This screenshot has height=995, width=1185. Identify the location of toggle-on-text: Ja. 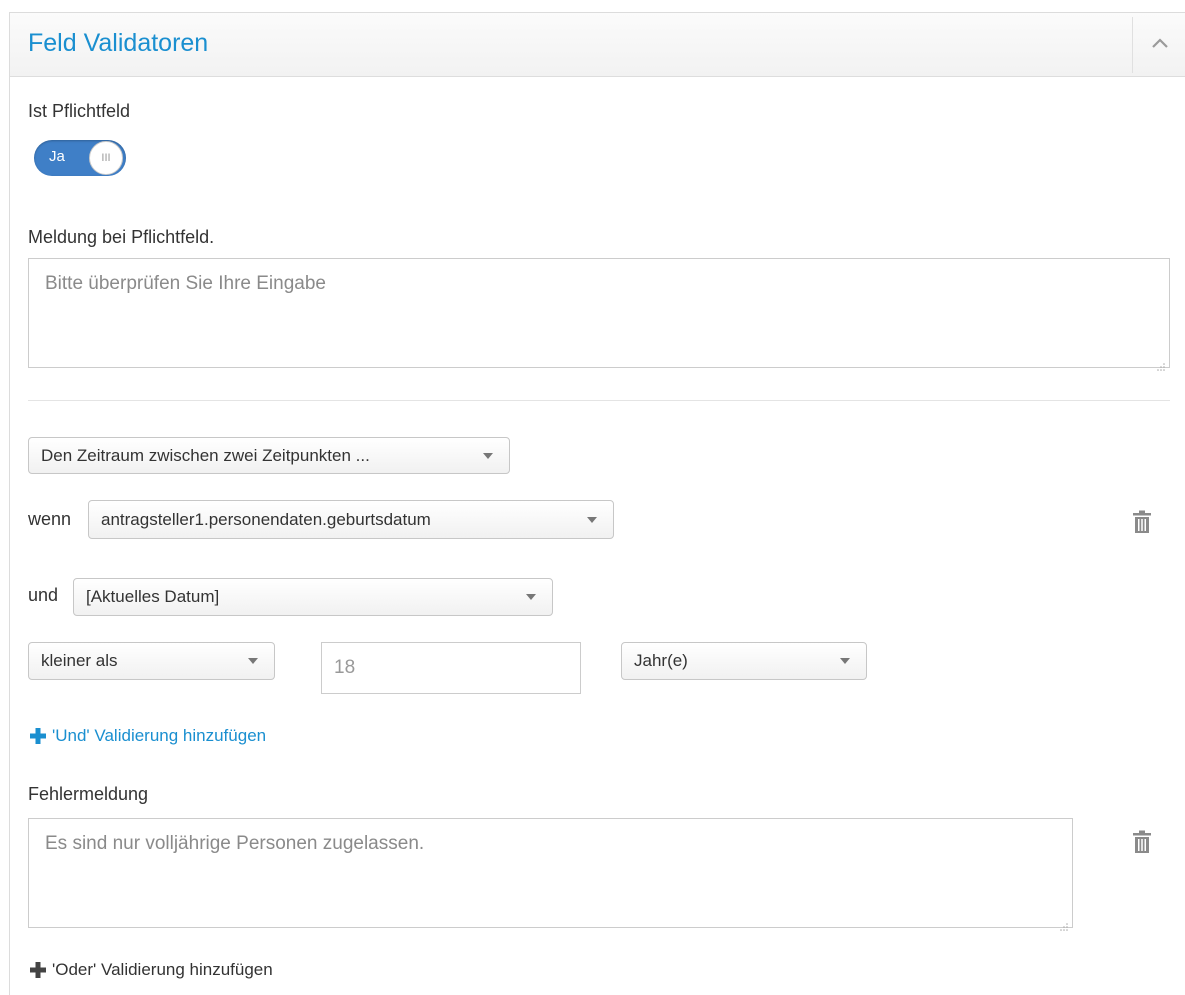
(57, 156).